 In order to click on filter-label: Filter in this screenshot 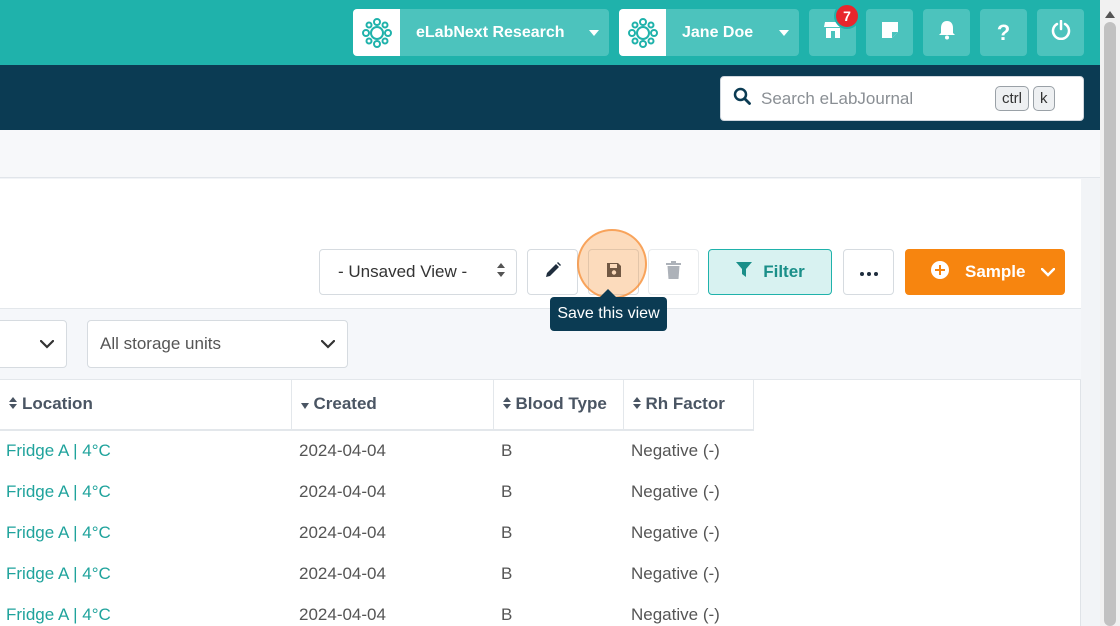, I will do `click(784, 271)`.